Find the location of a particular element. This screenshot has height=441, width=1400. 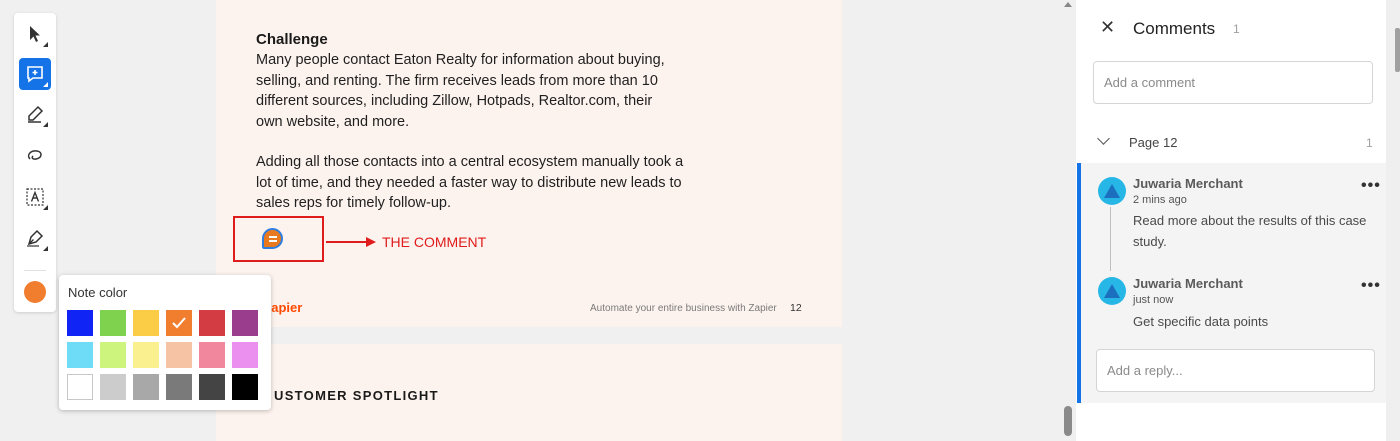

select-tool-button is located at coordinates (35, 34).